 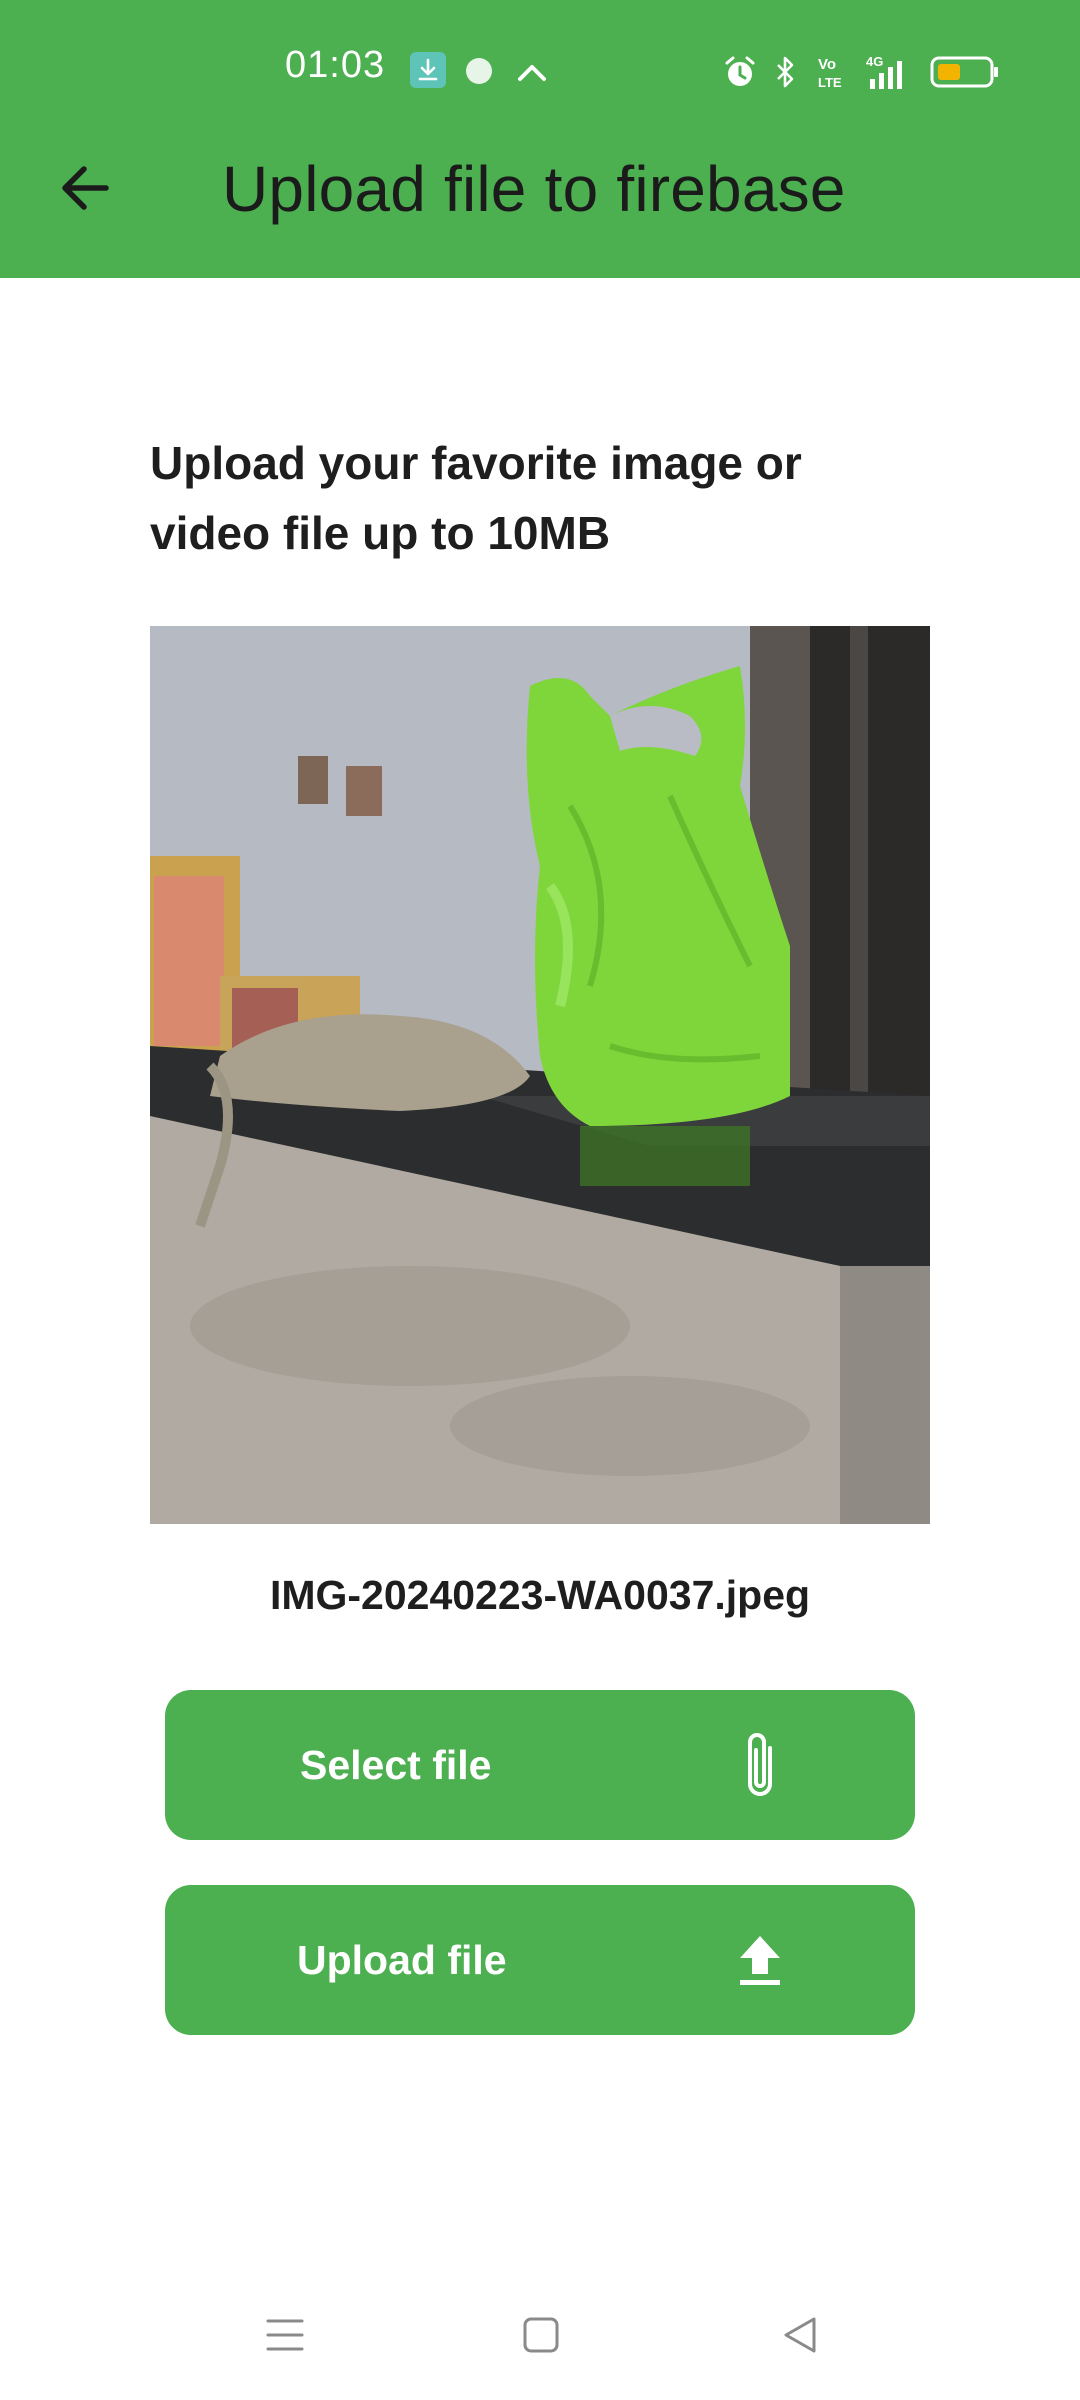 I want to click on app-header: 01:03 Vo LTE 4G Upload file to firebase, so click(x=540, y=139).